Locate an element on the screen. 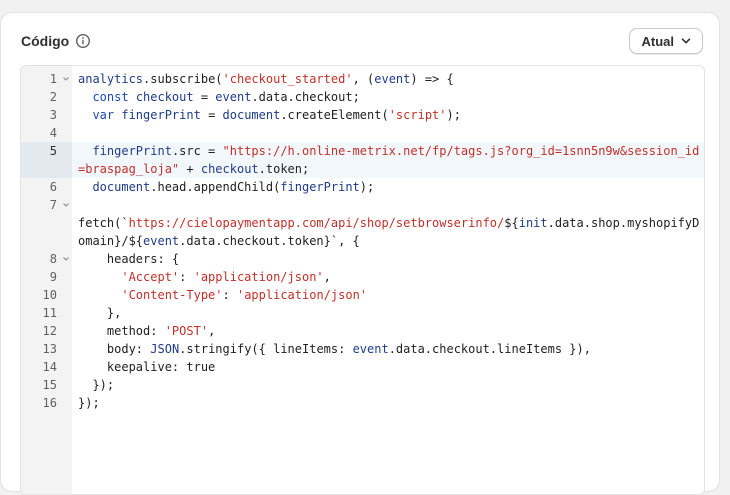 The image size is (730, 495). code-token: .src = is located at coordinates (197, 151).